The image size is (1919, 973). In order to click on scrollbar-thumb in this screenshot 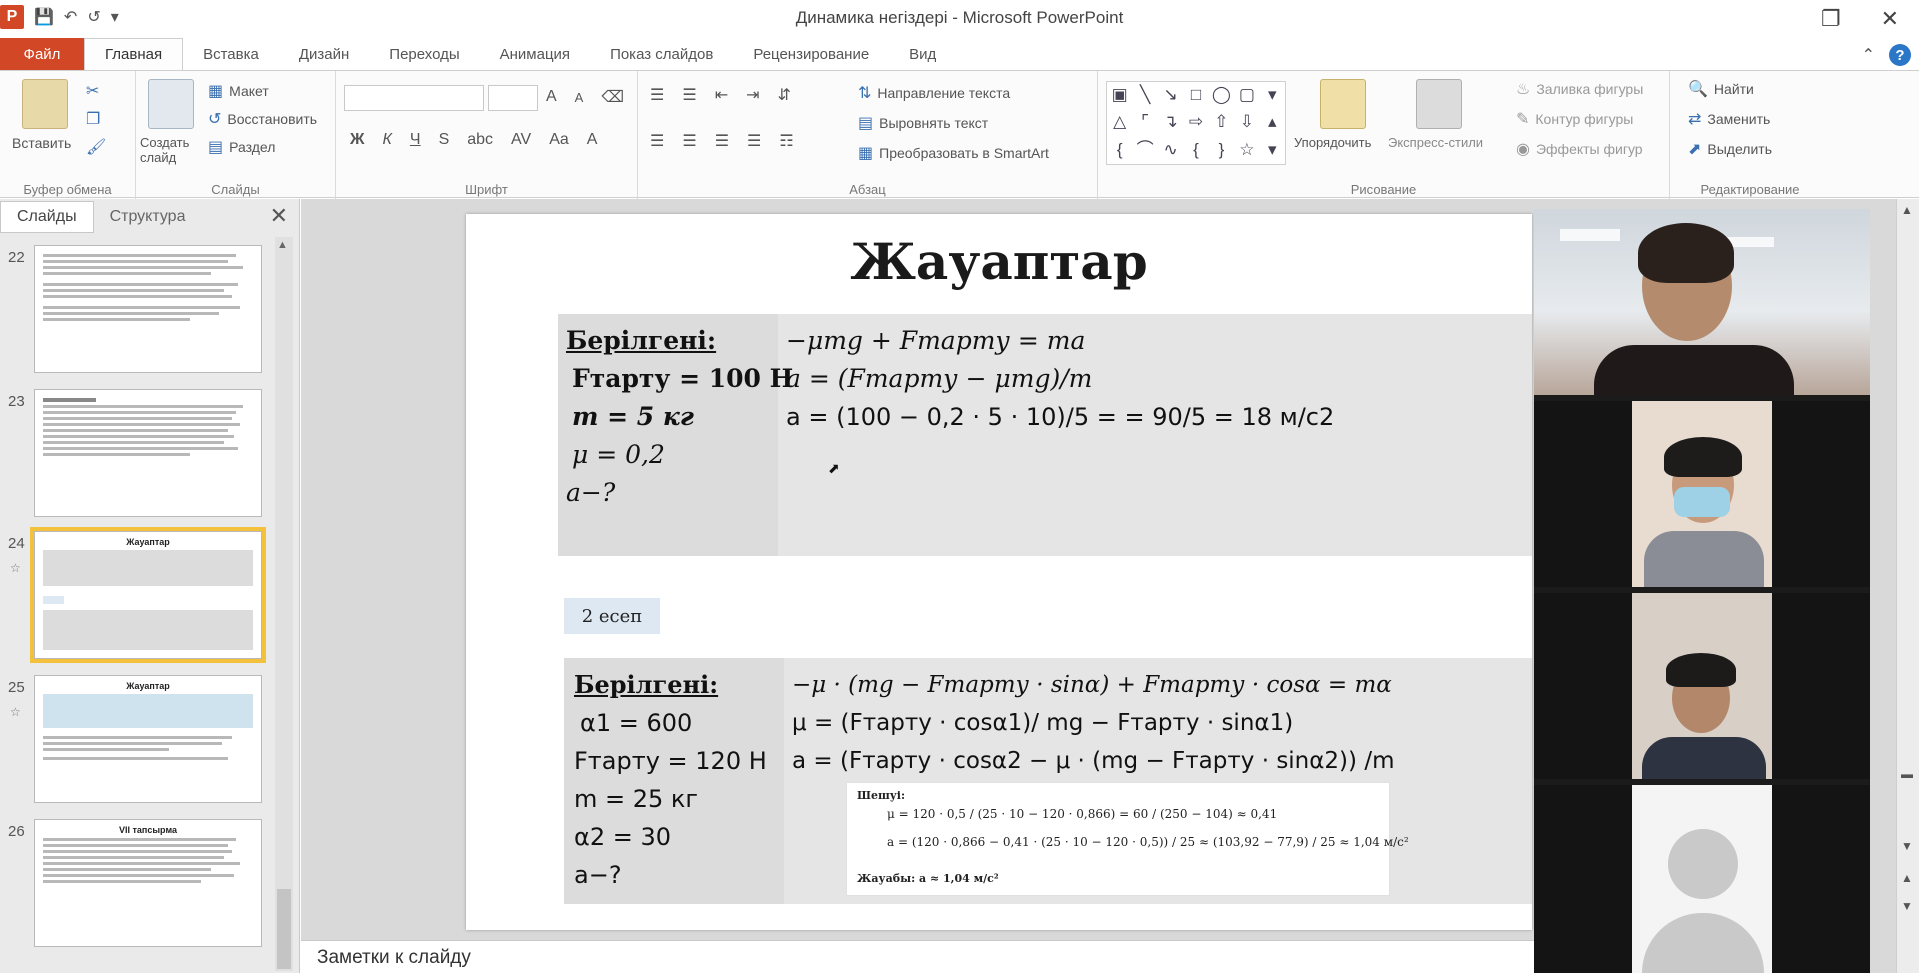, I will do `click(284, 929)`.